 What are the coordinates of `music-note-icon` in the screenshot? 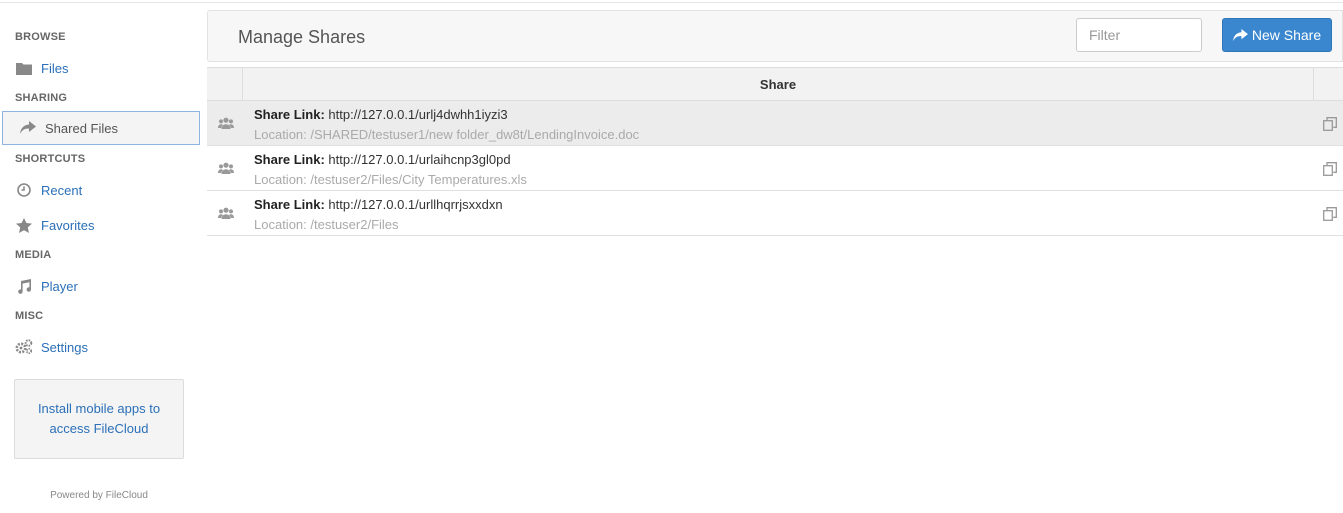 It's located at (24, 286).